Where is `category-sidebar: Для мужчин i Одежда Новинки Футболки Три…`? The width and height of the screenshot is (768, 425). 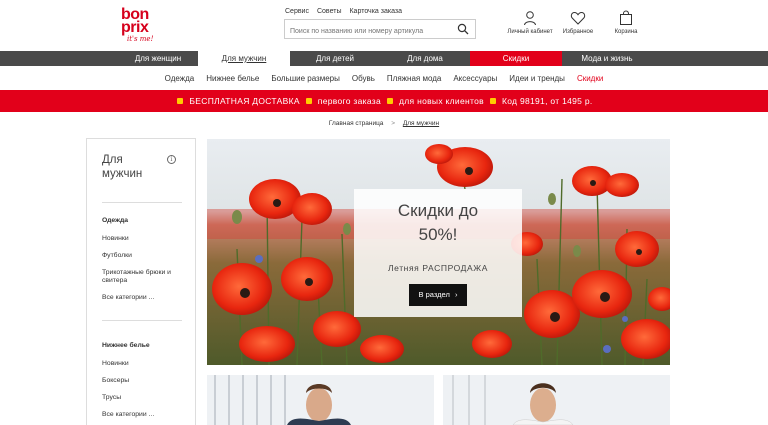
category-sidebar: Для мужчин i Одежда Новинки Футболки Три… is located at coordinates (141, 281).